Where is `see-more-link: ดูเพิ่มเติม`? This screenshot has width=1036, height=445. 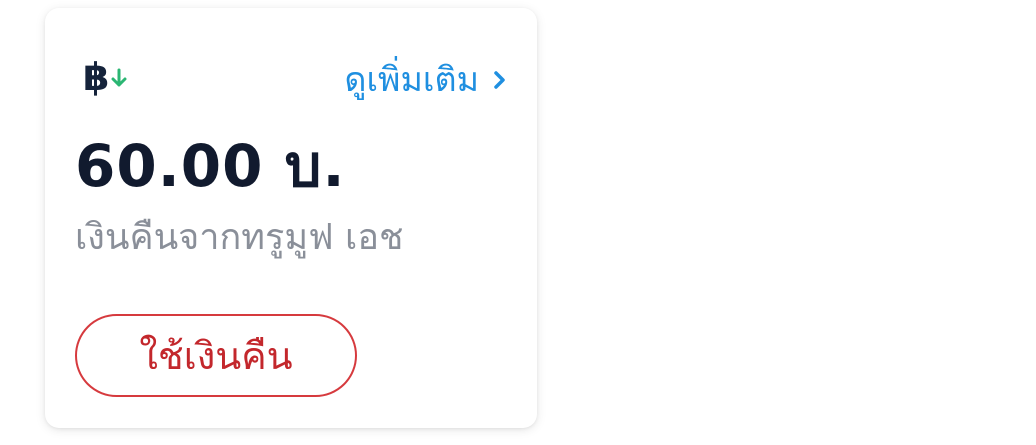 see-more-link: ดูเพิ่มเติม is located at coordinates (425, 80).